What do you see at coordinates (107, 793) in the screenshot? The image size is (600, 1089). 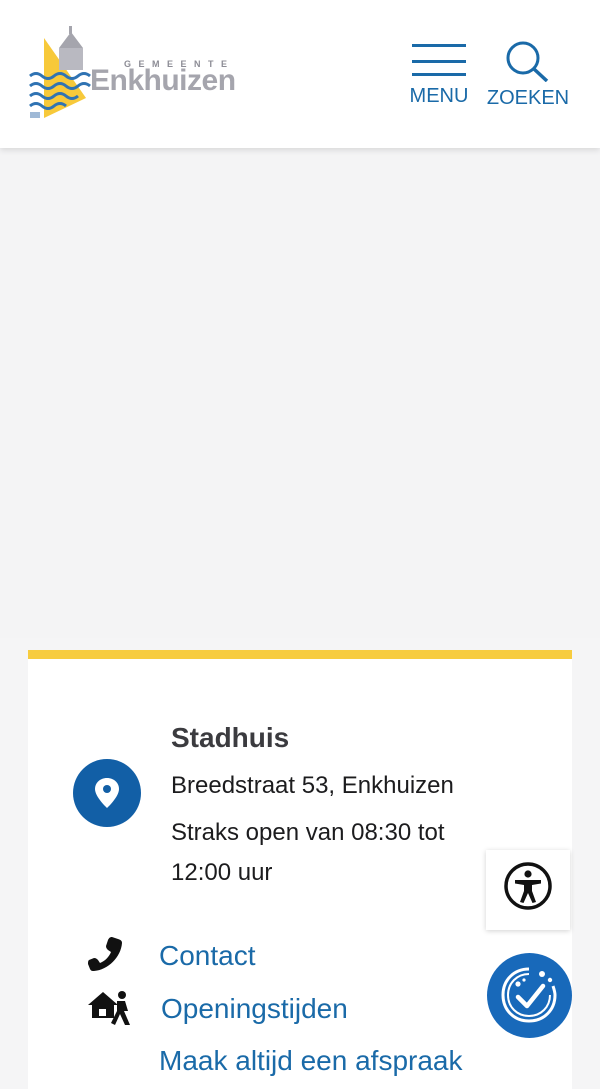 I see `location-pin-icon` at bounding box center [107, 793].